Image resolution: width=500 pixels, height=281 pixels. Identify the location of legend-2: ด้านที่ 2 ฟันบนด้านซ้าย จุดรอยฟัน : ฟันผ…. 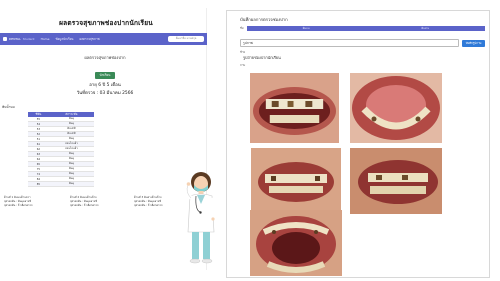
(84, 202).